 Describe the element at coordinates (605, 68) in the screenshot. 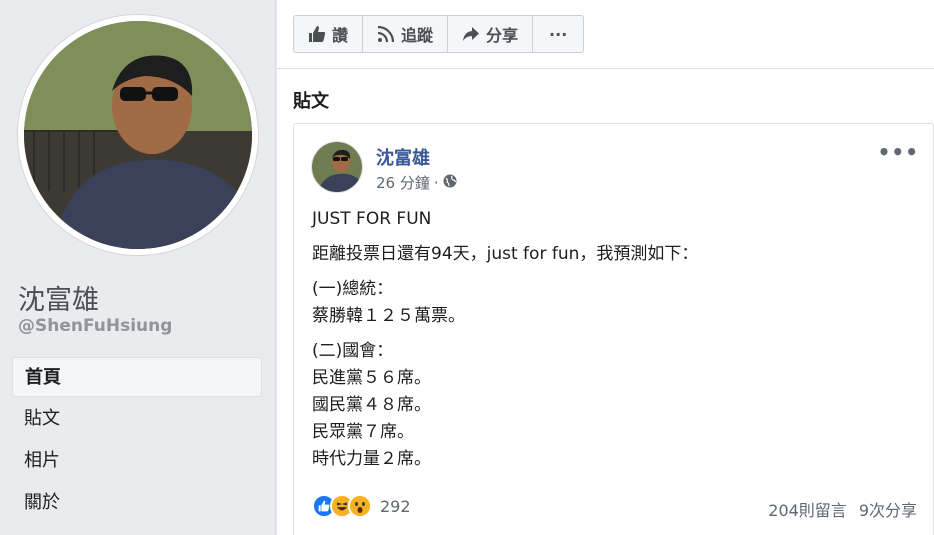

I see `divider` at that location.